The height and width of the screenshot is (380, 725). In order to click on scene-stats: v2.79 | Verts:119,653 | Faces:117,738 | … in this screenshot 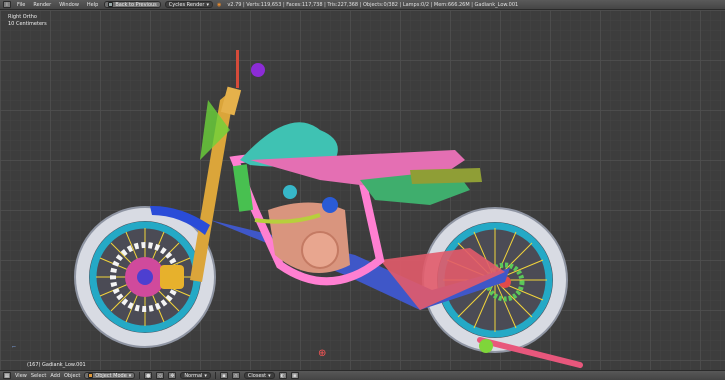, I will do `click(373, 4)`.